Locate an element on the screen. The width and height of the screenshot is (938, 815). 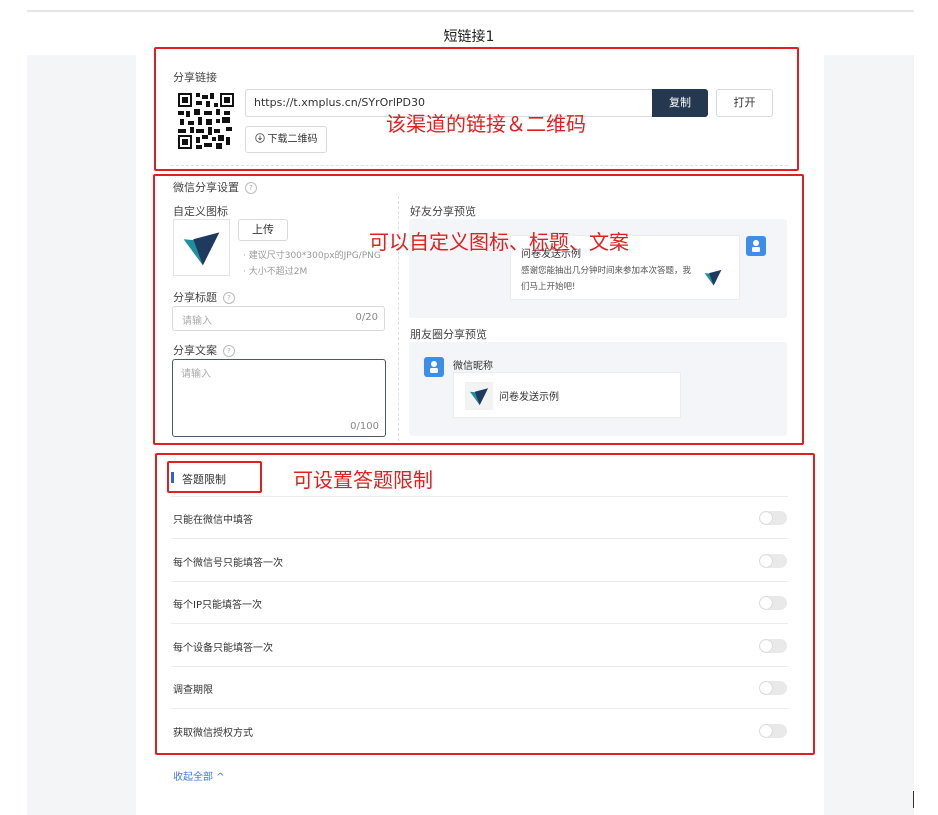
collapse-all-link: 收起全部 ^ is located at coordinates (199, 775).